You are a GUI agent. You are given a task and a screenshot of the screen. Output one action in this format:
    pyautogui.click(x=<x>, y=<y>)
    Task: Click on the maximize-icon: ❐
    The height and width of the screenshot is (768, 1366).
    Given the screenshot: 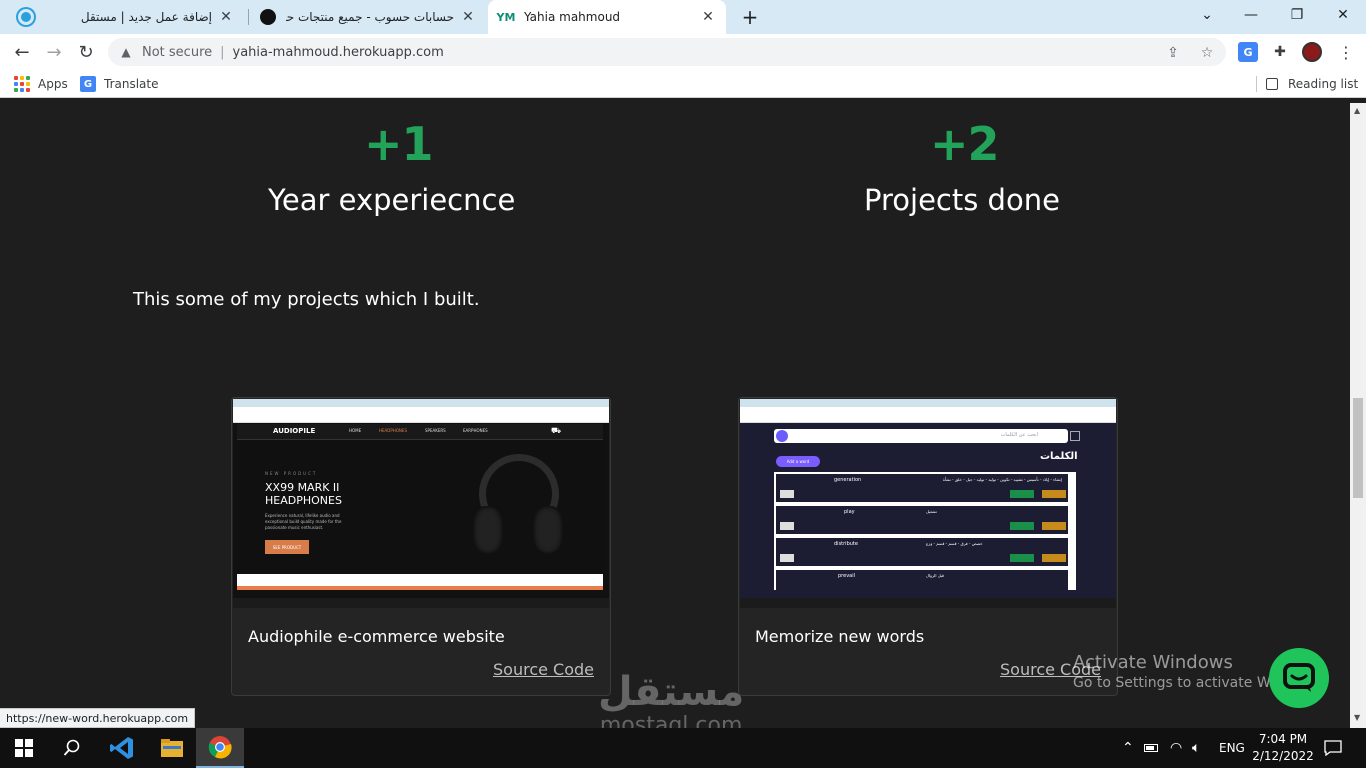 What is the action you would take?
    pyautogui.click(x=1297, y=15)
    